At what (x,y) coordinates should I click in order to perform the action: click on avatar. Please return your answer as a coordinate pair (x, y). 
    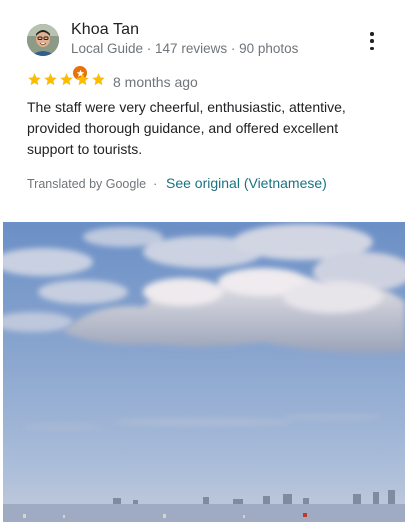
    Looking at the image, I should click on (57, 52).